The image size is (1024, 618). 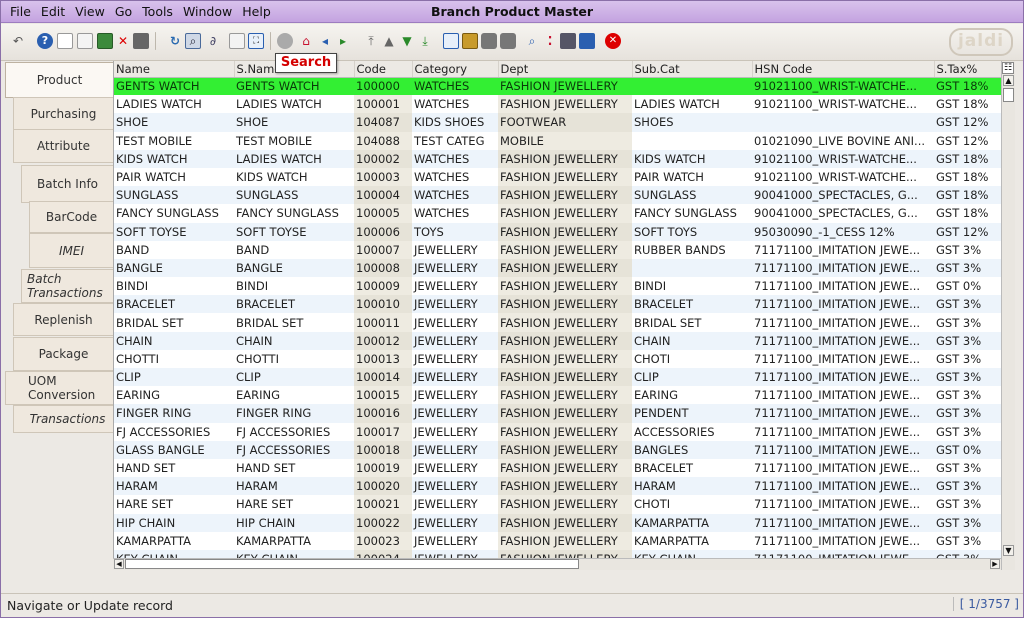 What do you see at coordinates (294, 395) in the screenshot?
I see `cell-sname: EARING` at bounding box center [294, 395].